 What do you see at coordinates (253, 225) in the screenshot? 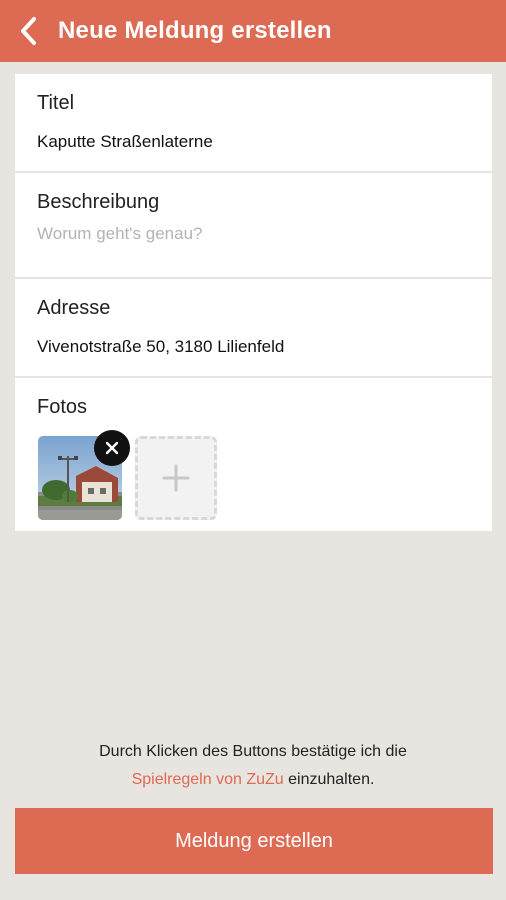
I see `description-field: Beschreibung Worum geht's genau?` at bounding box center [253, 225].